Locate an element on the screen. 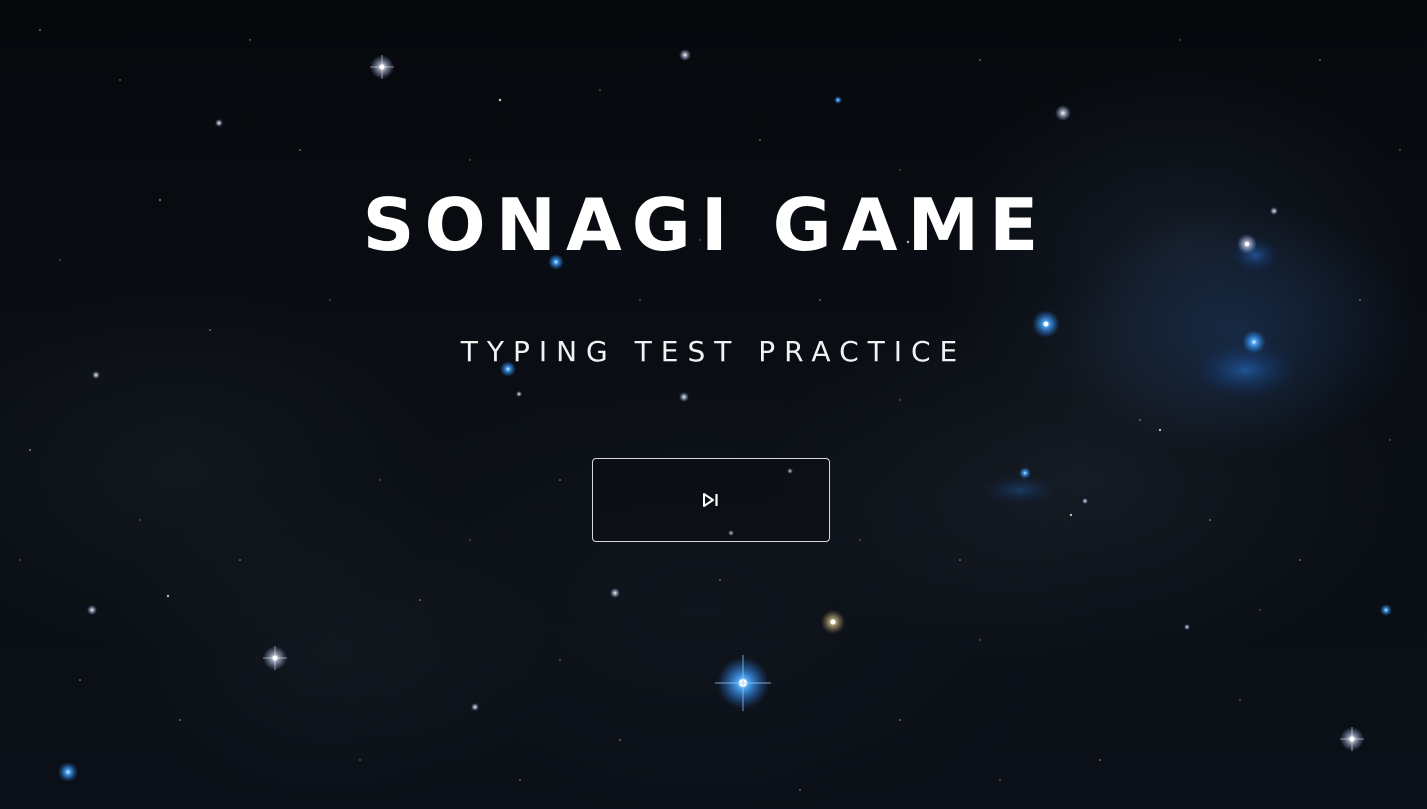 This screenshot has height=809, width=1427. play-next-icon is located at coordinates (711, 500).